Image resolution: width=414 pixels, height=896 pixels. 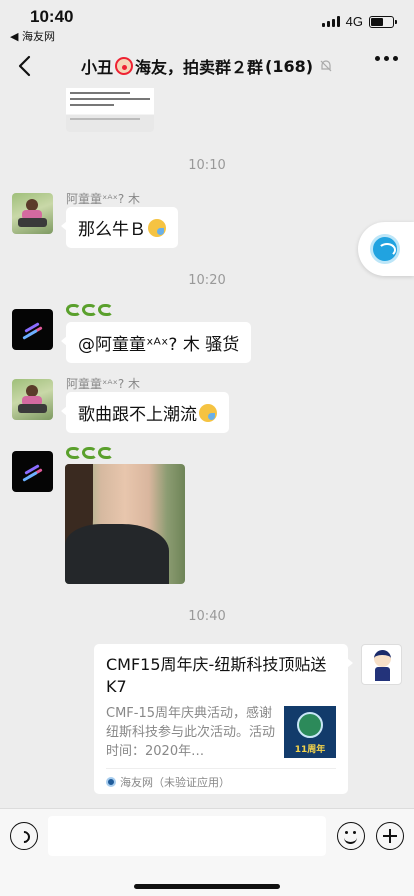 I want to click on back-to-app-link: ◀ 海友网, so click(x=32, y=36).